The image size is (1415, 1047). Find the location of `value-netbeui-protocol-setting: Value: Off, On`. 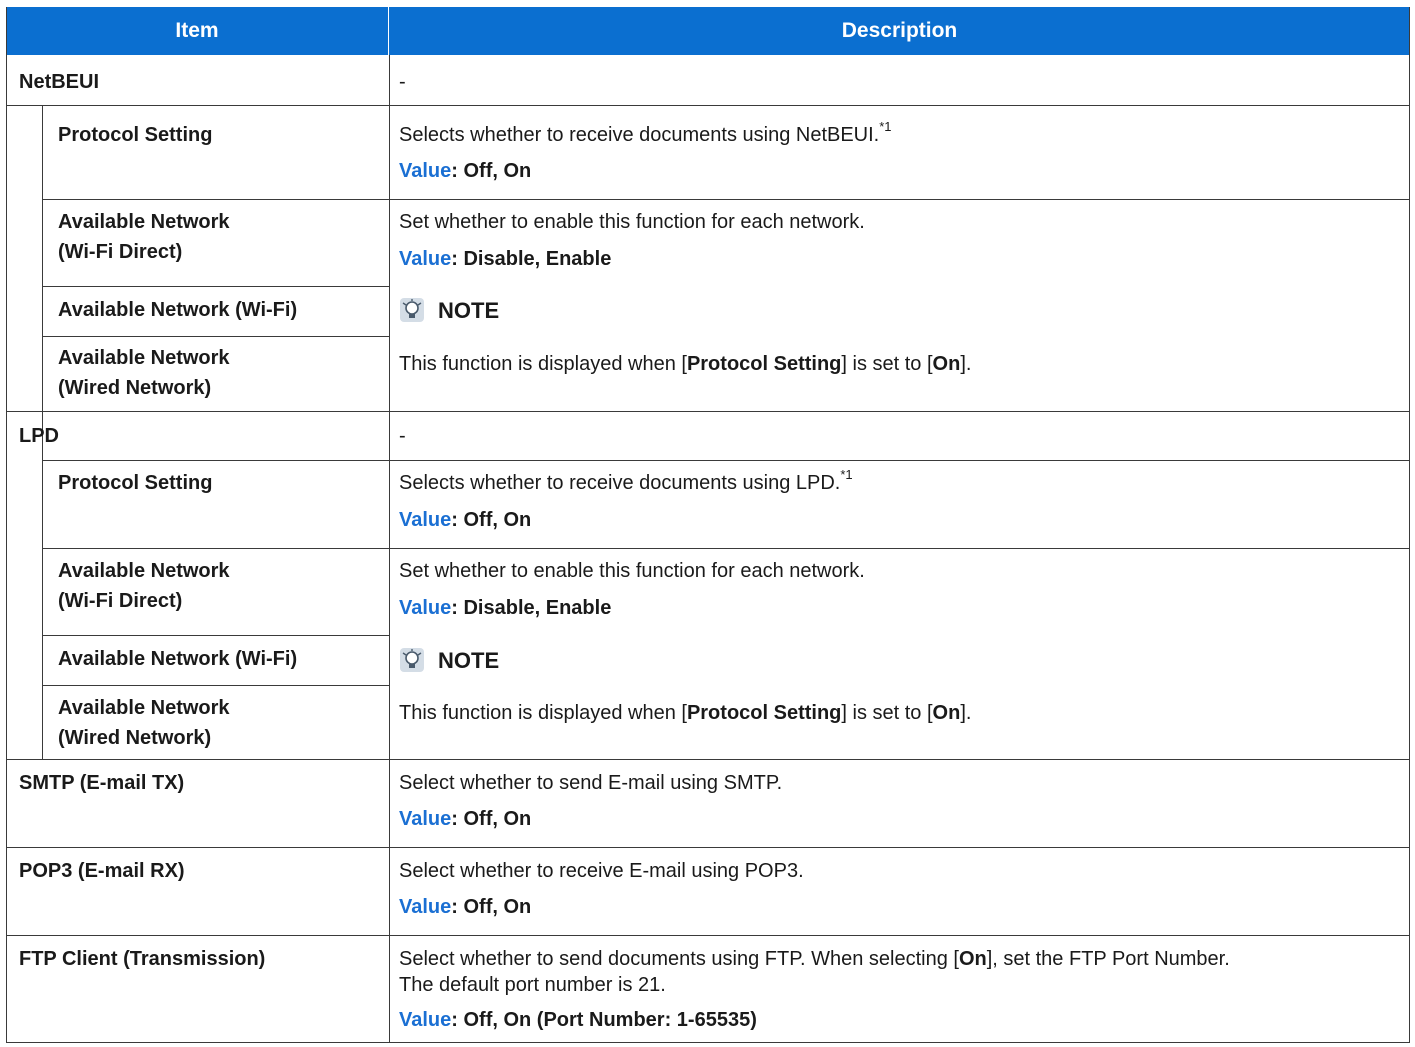

value-netbeui-protocol-setting: Value: Off, On is located at coordinates (465, 171).